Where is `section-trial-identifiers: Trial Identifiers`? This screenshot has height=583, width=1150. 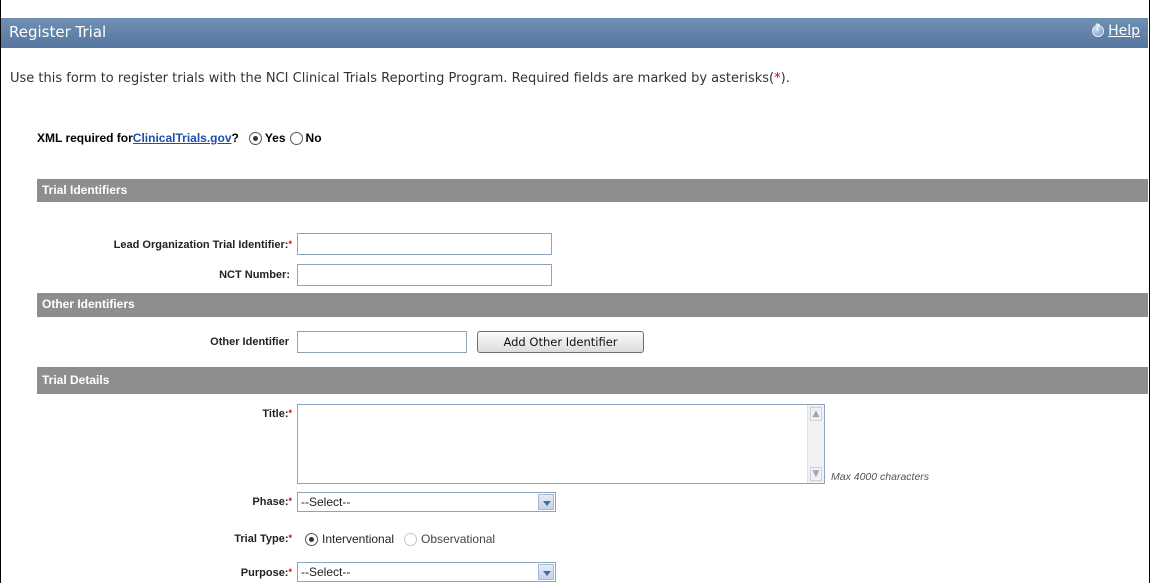 section-trial-identifiers: Trial Identifiers is located at coordinates (592, 190).